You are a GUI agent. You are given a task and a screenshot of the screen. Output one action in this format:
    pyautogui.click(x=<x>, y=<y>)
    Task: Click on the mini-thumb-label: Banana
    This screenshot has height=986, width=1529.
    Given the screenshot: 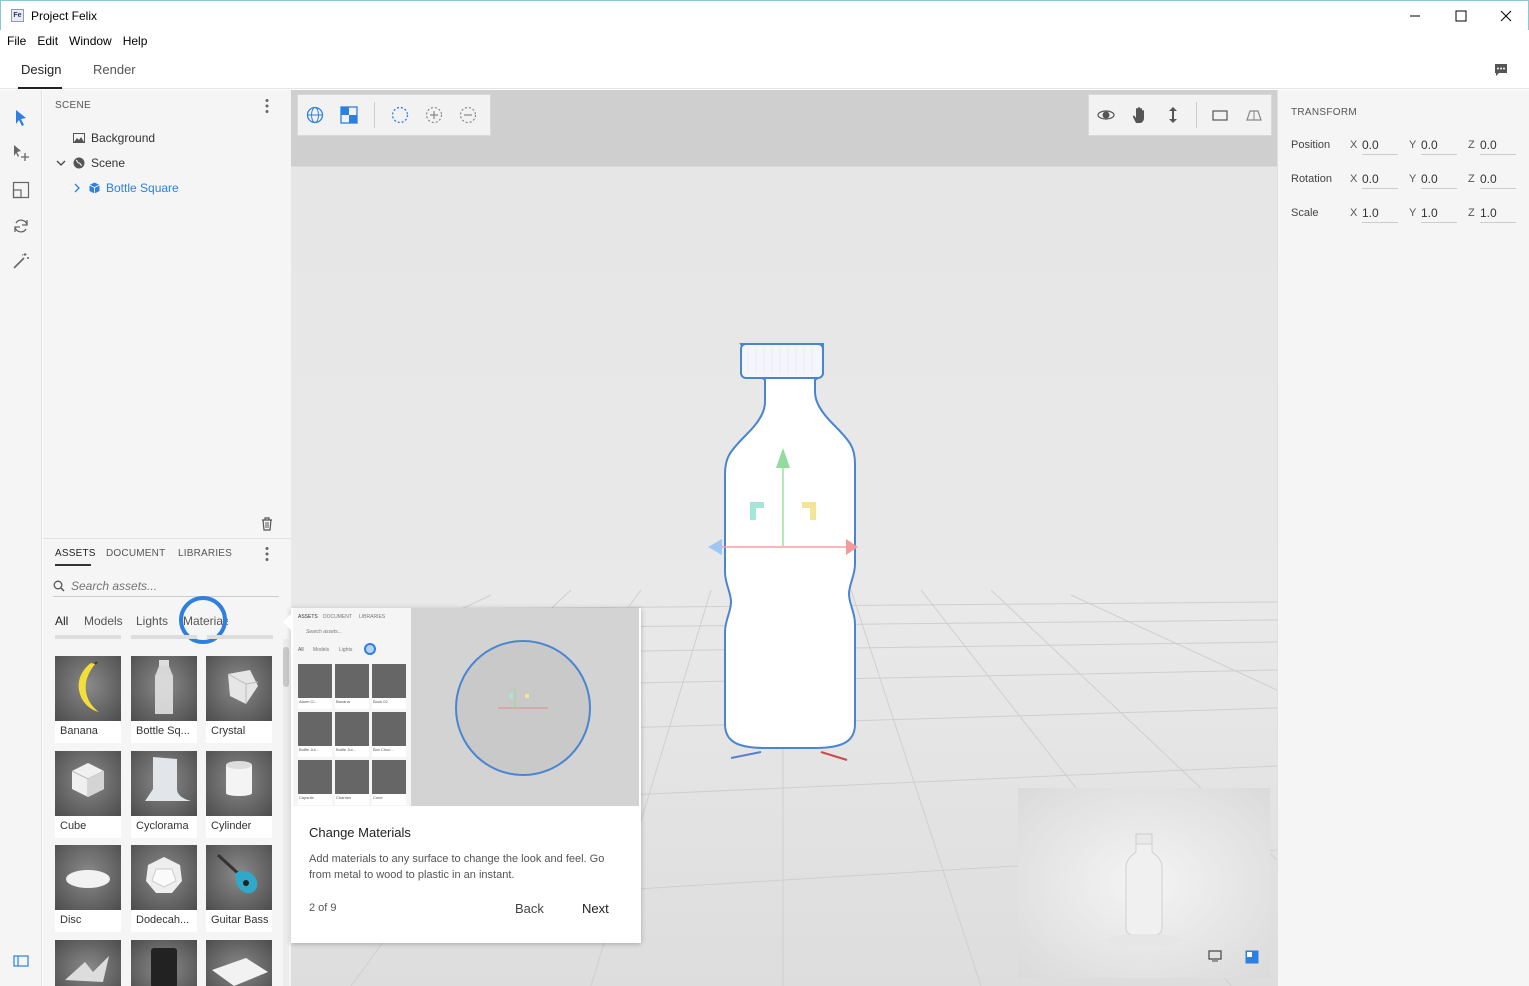 What is the action you would take?
    pyautogui.click(x=343, y=701)
    